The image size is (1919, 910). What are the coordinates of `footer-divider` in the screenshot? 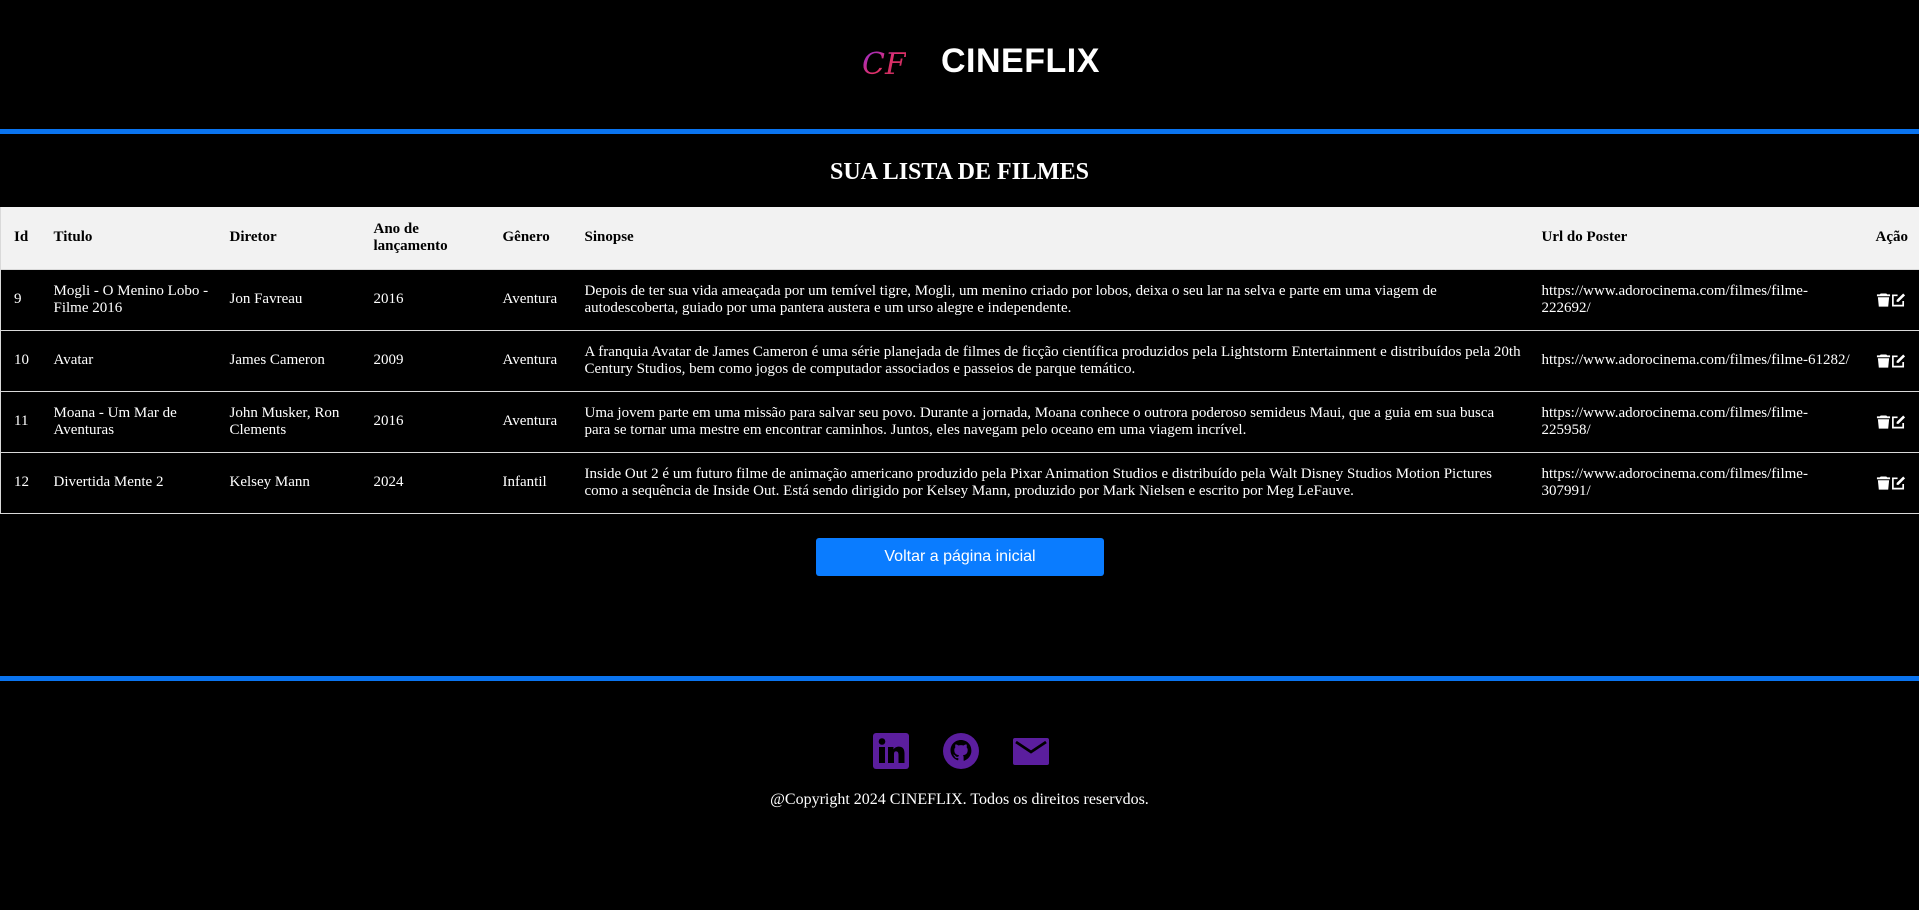 It's located at (959, 678).